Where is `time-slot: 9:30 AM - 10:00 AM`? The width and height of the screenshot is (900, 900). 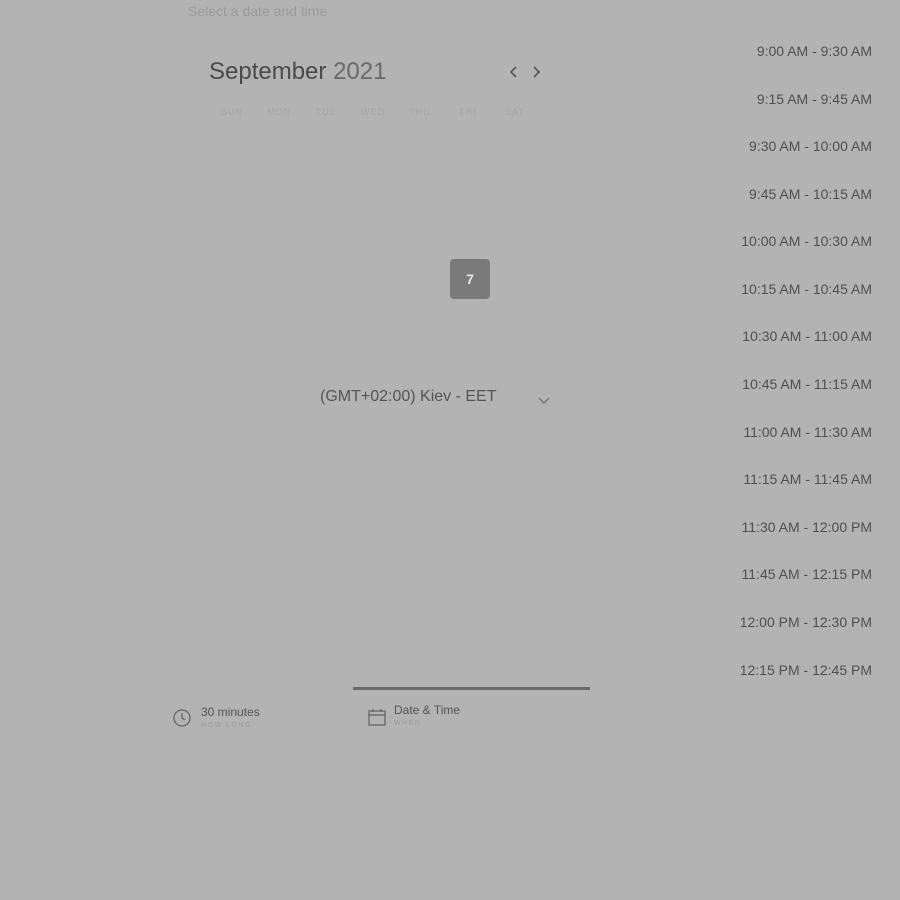
time-slot: 9:30 AM - 10:00 AM is located at coordinates (797, 146).